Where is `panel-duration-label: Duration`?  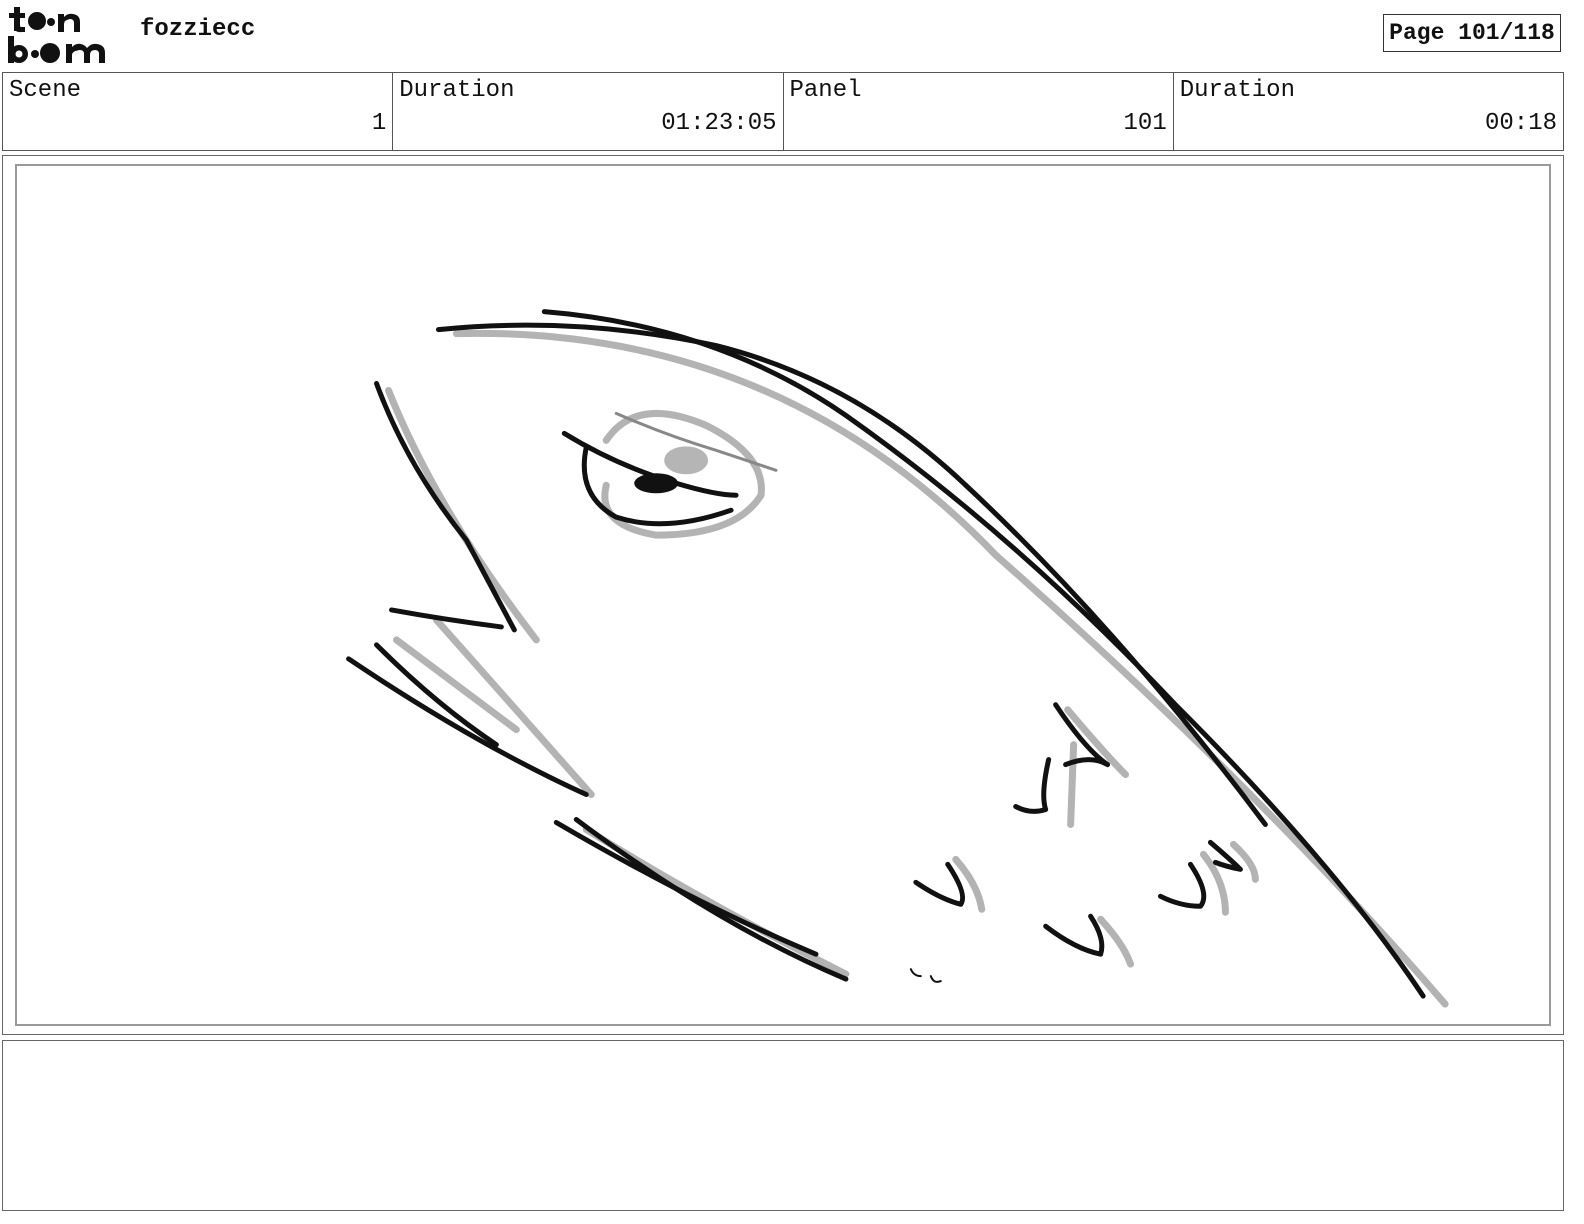
panel-duration-label: Duration is located at coordinates (1237, 90).